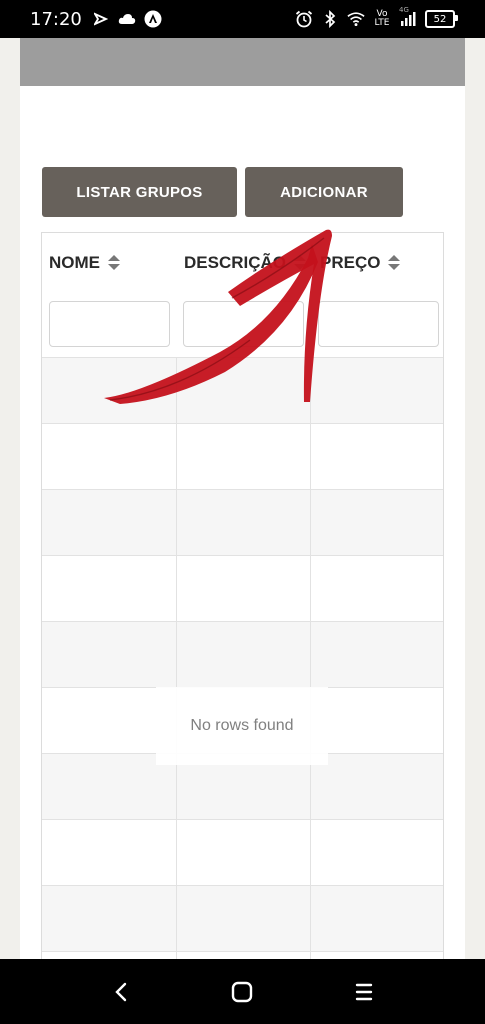  Describe the element at coordinates (356, 19) in the screenshot. I see `wifi-icon` at that location.